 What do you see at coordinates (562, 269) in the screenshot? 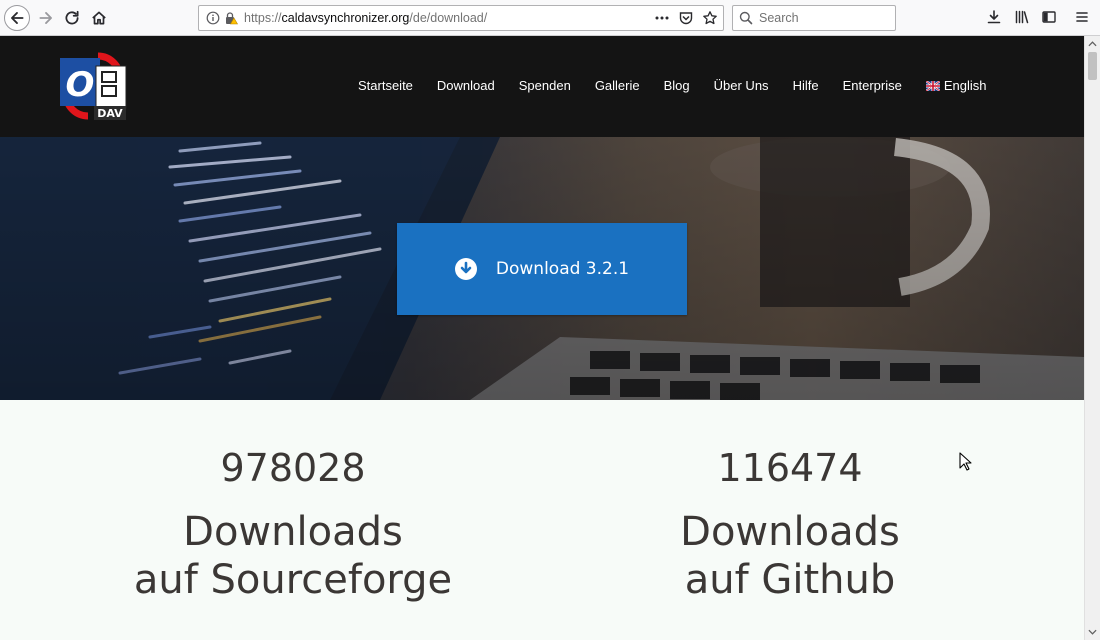
I see `download-button-label: Download 3.2.1` at bounding box center [562, 269].